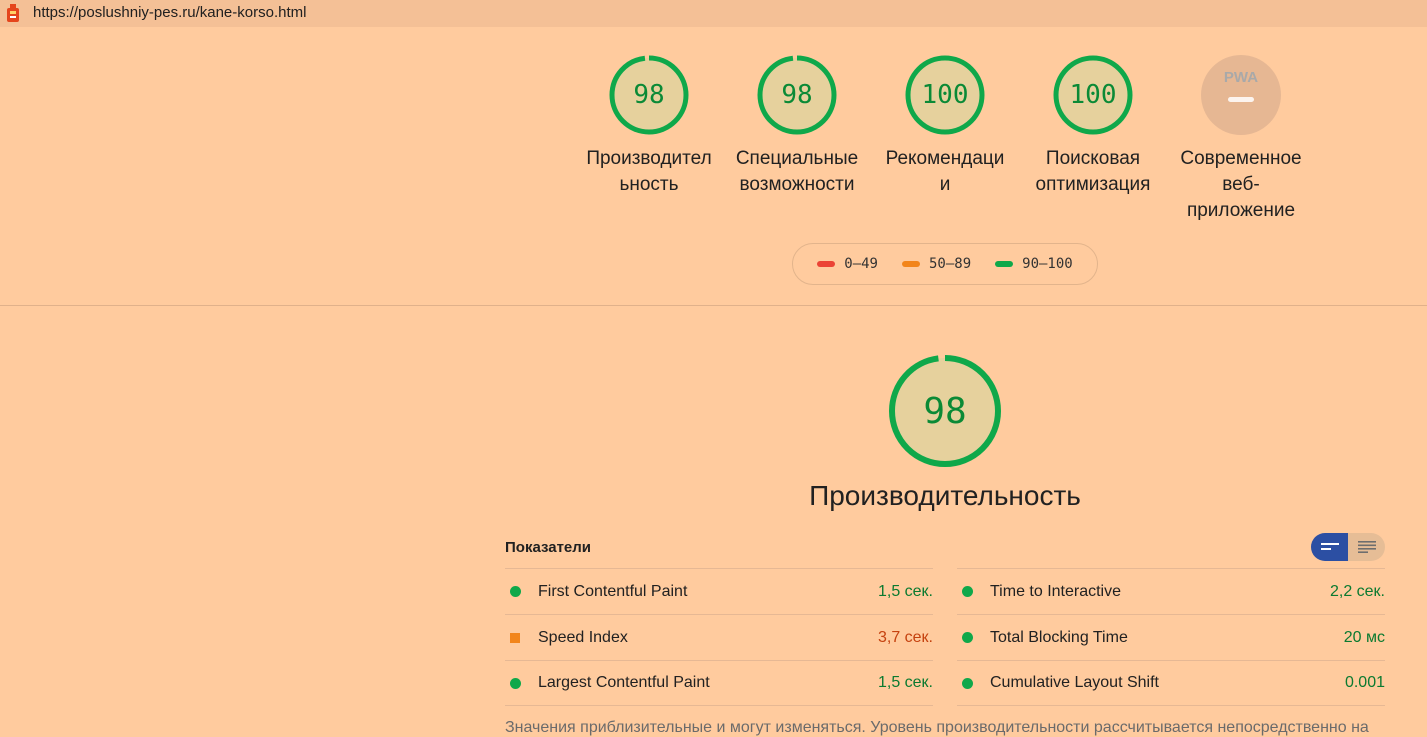  I want to click on pass-swatch, so click(1004, 264).